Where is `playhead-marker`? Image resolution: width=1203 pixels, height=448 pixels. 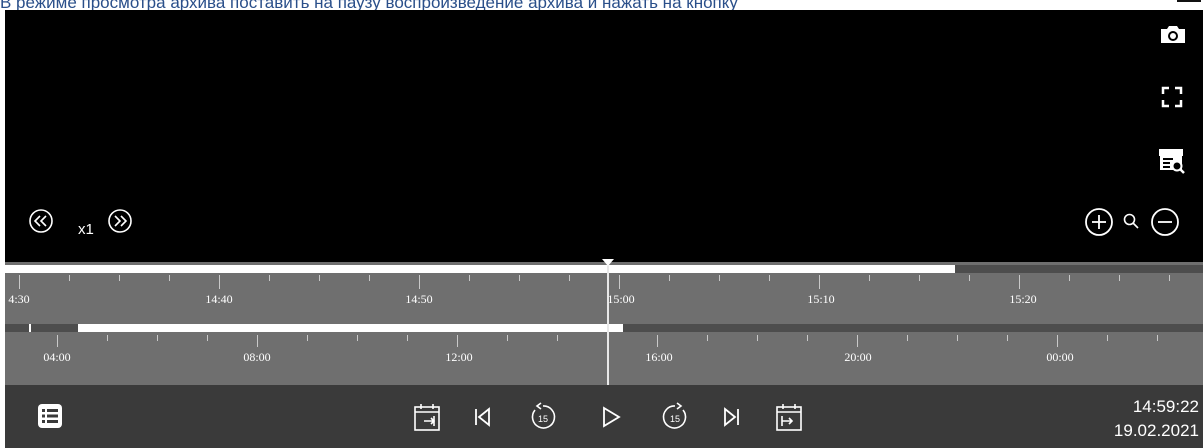 playhead-marker is located at coordinates (608, 262).